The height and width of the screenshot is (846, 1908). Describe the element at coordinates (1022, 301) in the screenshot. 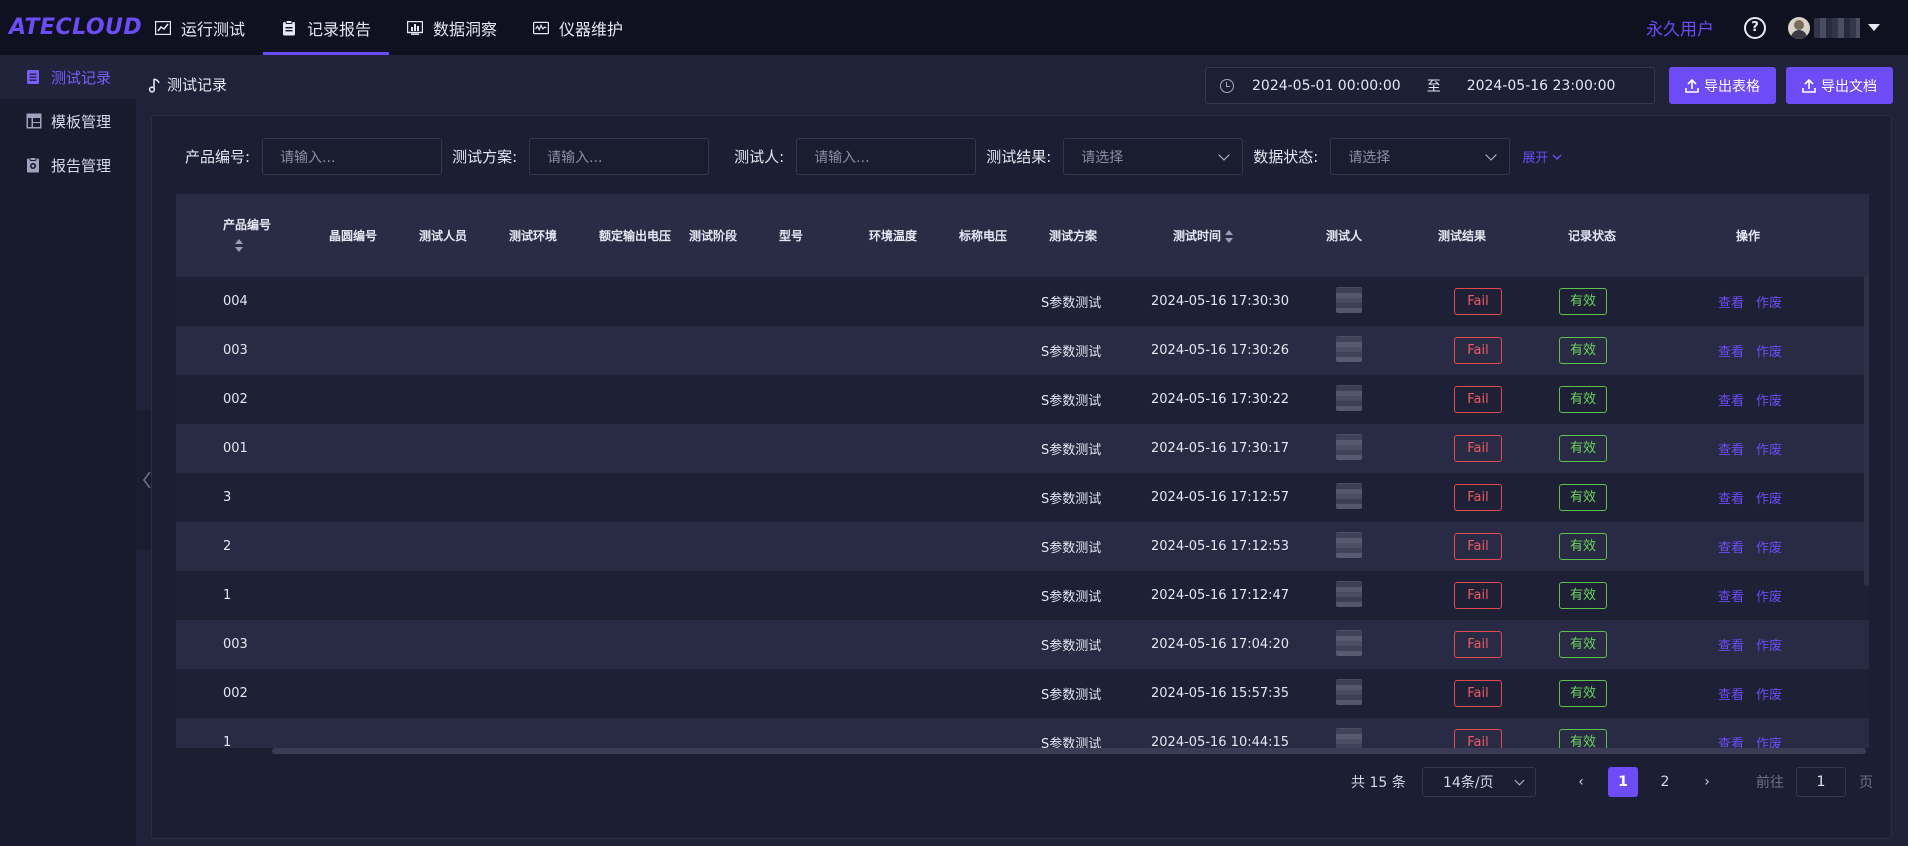

I see `table-row: 004 S参数测试 2024-05-16 17:30:30 Fail 有效 查看 作废` at that location.